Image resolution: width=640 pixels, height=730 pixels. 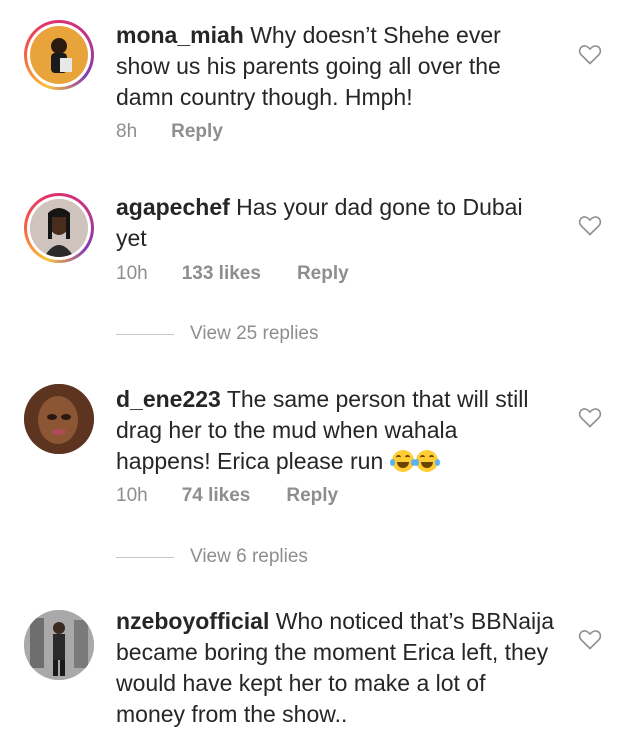 I want to click on comment-meta: 10h 74 likes Reply, so click(x=227, y=496).